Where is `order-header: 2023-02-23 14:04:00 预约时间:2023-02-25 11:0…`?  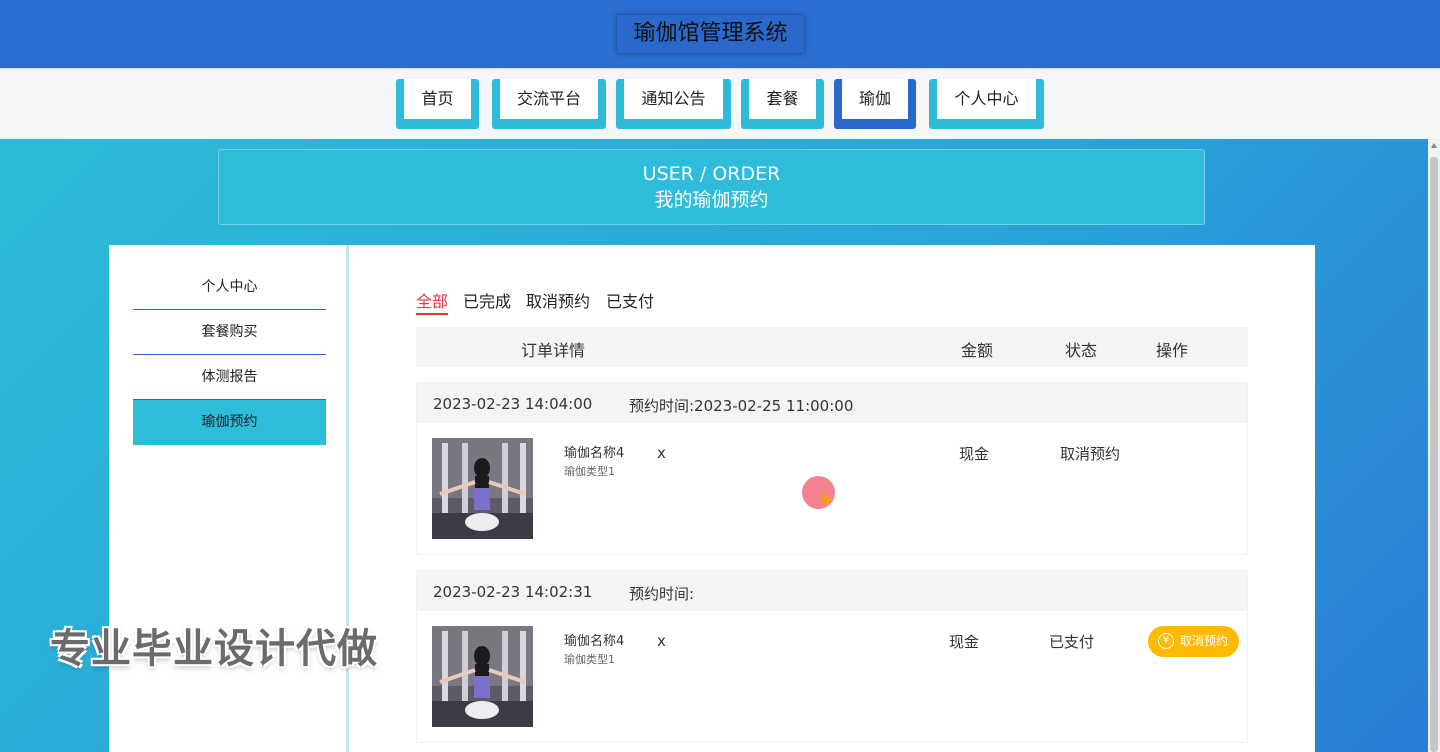 order-header: 2023-02-23 14:04:00 预约时间:2023-02-25 11:0… is located at coordinates (832, 403).